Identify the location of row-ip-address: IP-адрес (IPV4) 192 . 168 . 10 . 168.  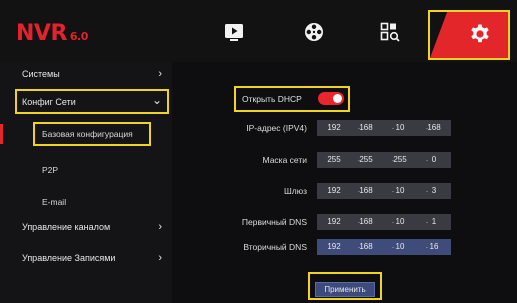
(344, 128).